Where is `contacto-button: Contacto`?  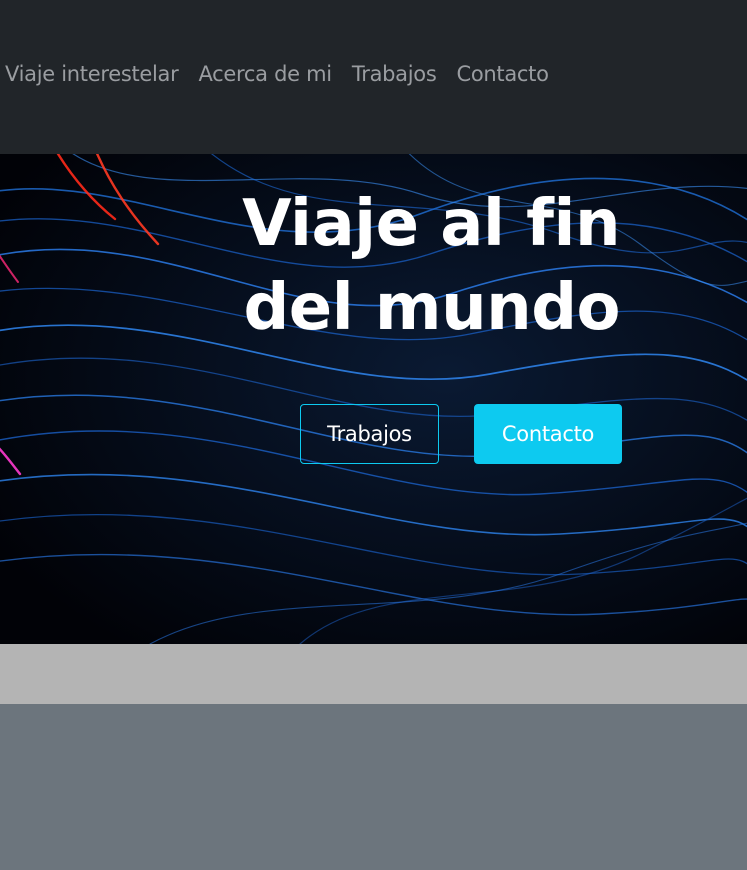
contacto-button: Contacto is located at coordinates (548, 434).